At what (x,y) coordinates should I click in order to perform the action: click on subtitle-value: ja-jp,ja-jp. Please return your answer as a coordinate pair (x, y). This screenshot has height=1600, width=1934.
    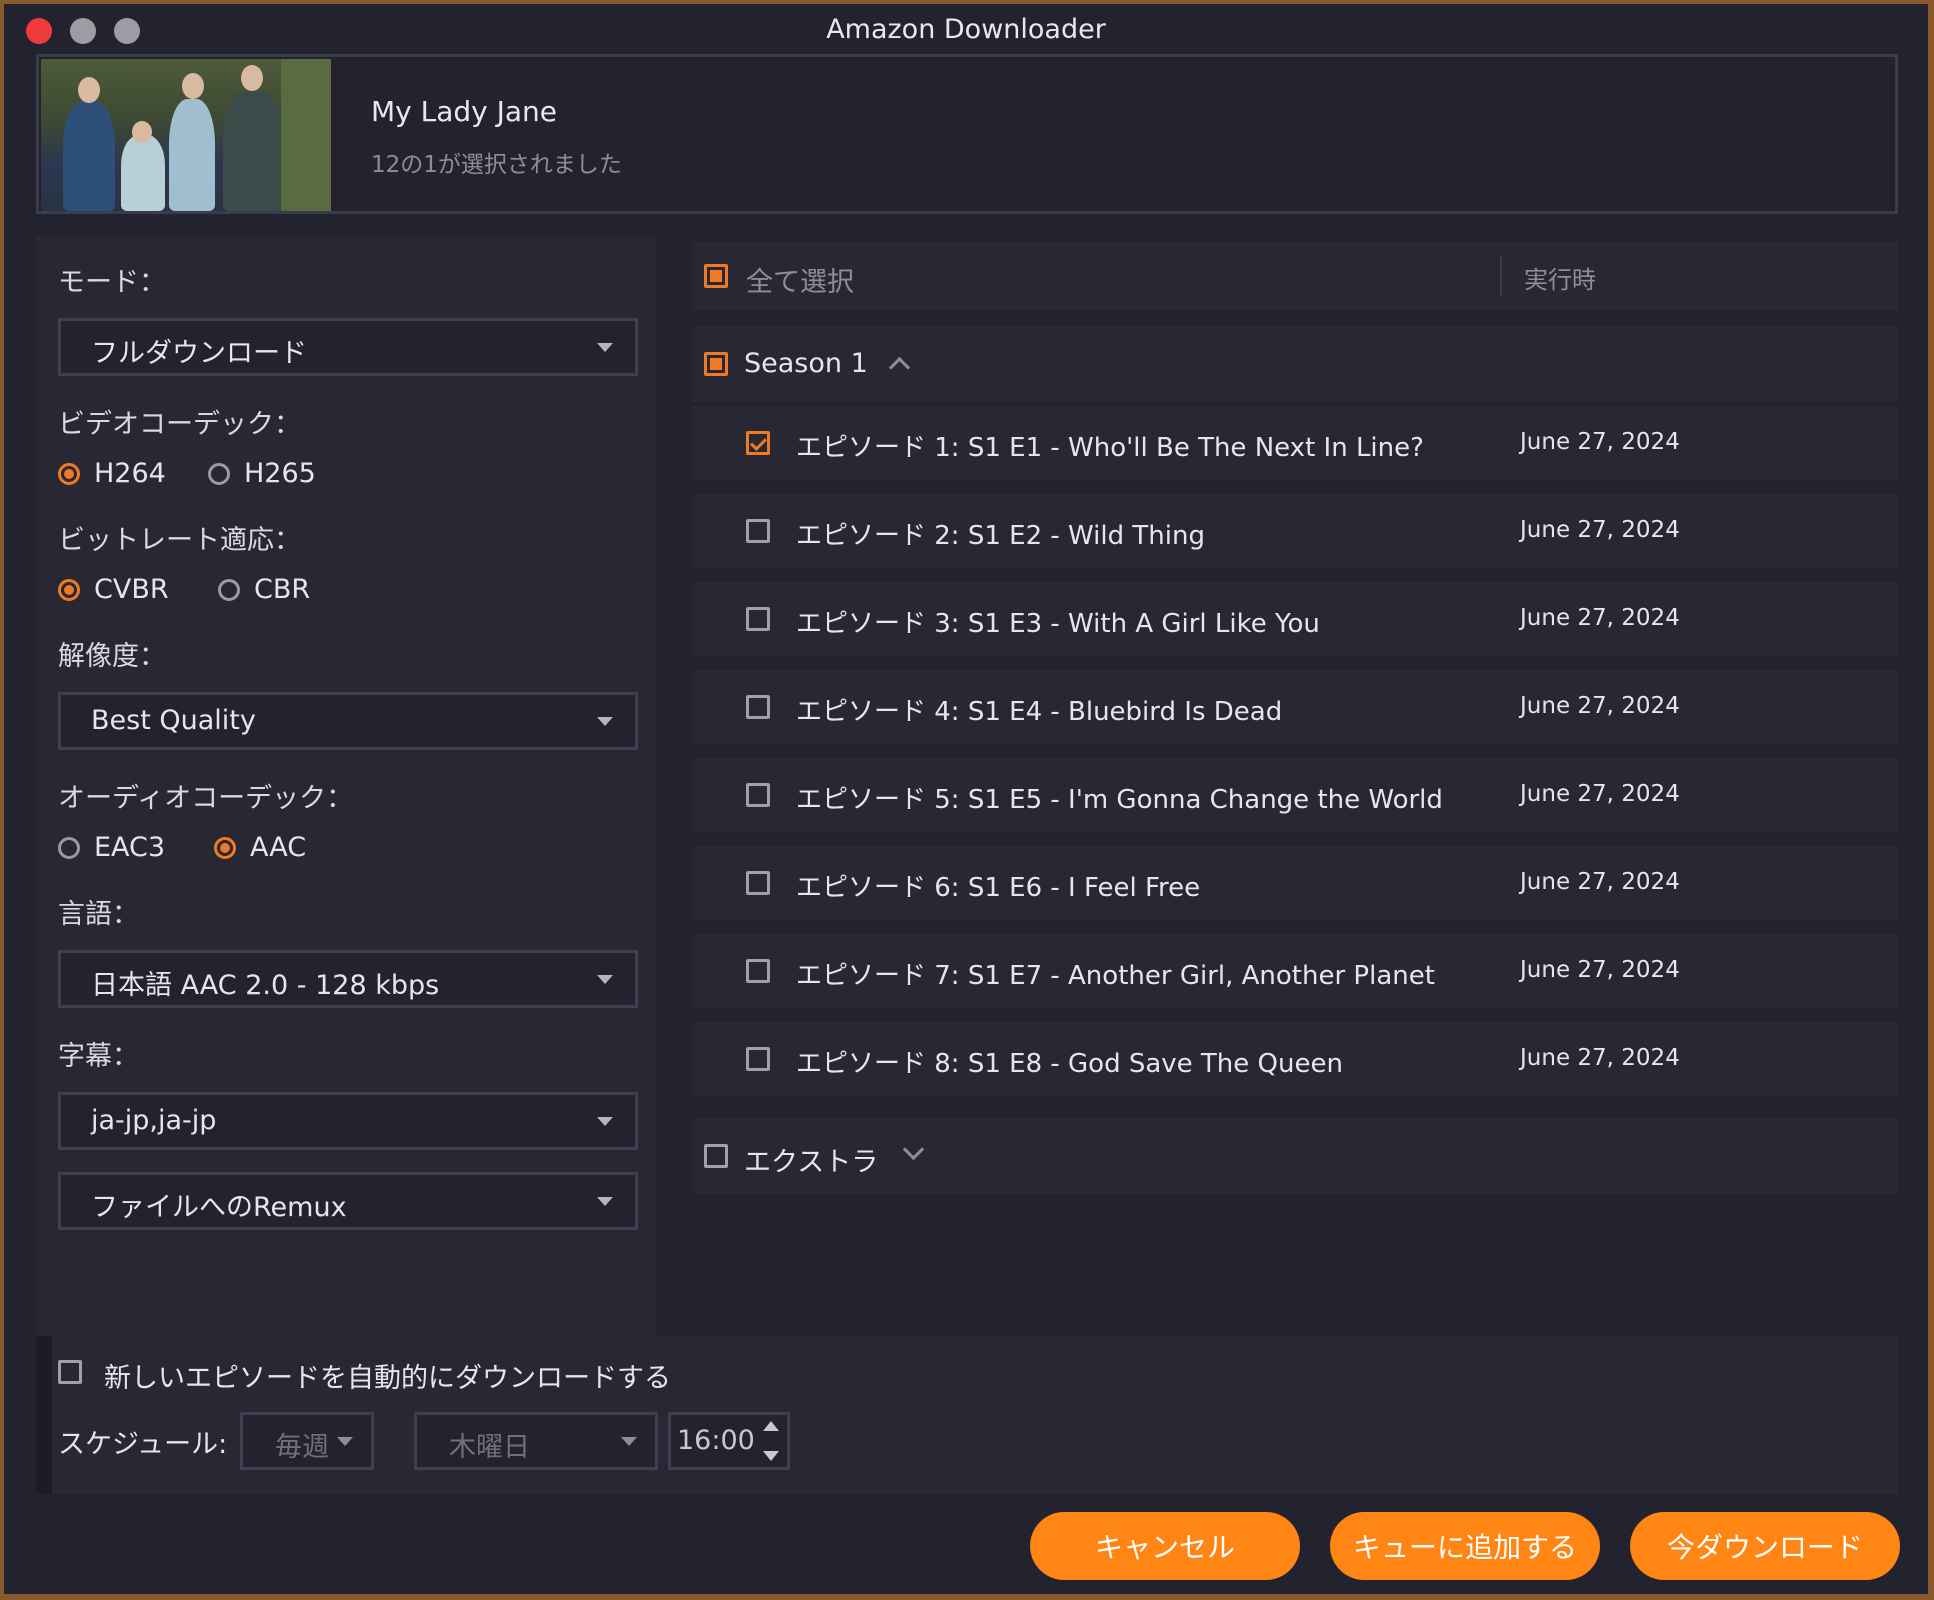
    Looking at the image, I should click on (154, 1120).